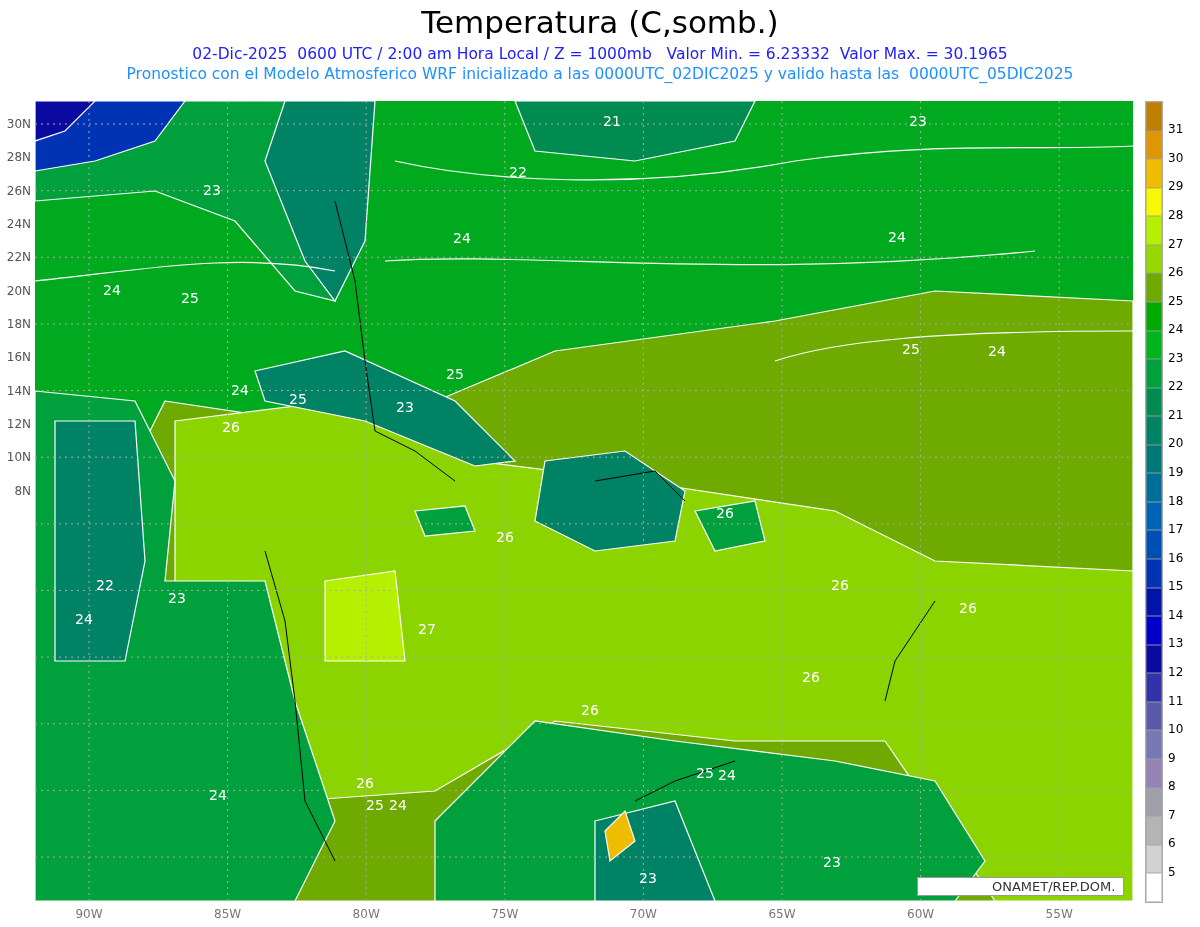 This screenshot has height=927, width=1200. What do you see at coordinates (366, 914) in the screenshot?
I see `longitude-label: 80W` at bounding box center [366, 914].